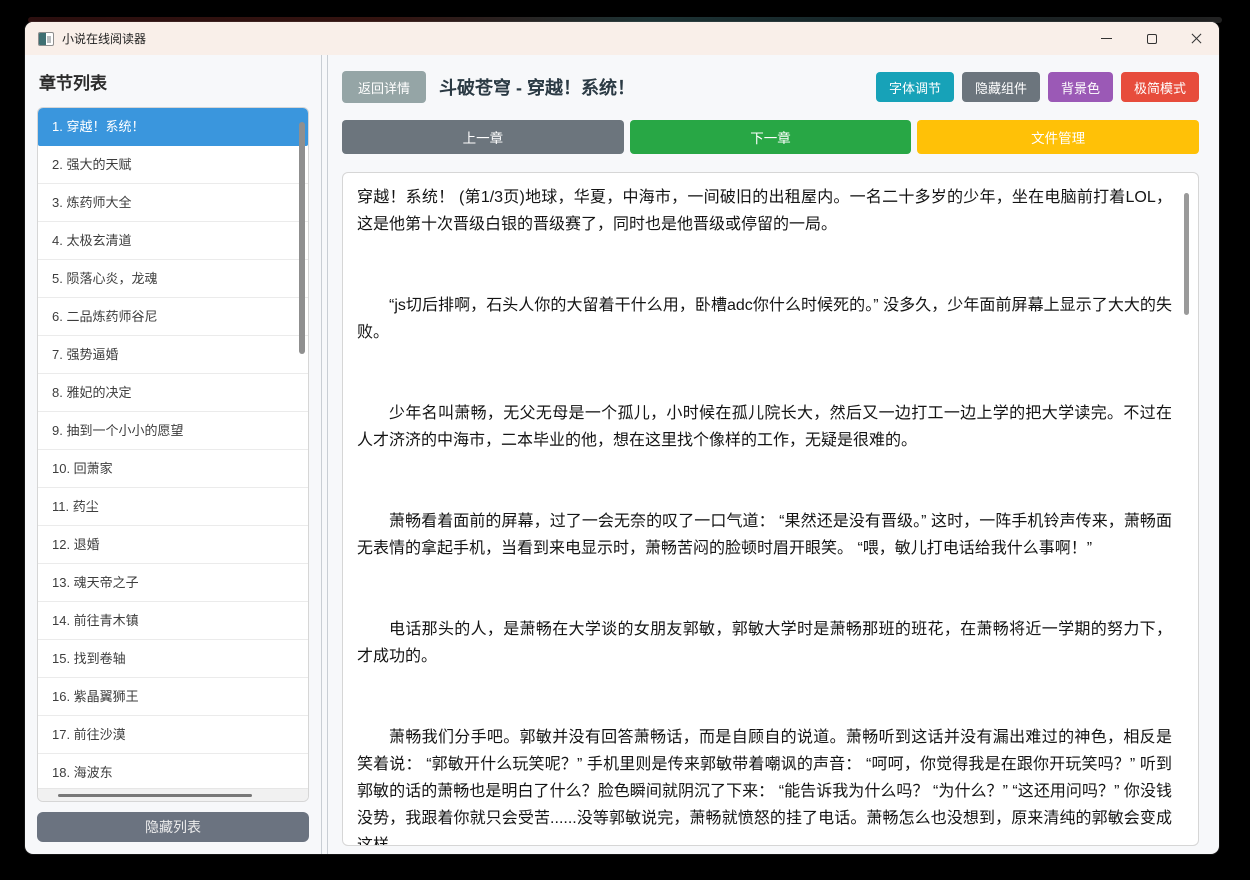 This screenshot has width=1250, height=880. What do you see at coordinates (173, 317) in the screenshot?
I see `chapter-item: 6. 二品炼药师谷尼` at bounding box center [173, 317].